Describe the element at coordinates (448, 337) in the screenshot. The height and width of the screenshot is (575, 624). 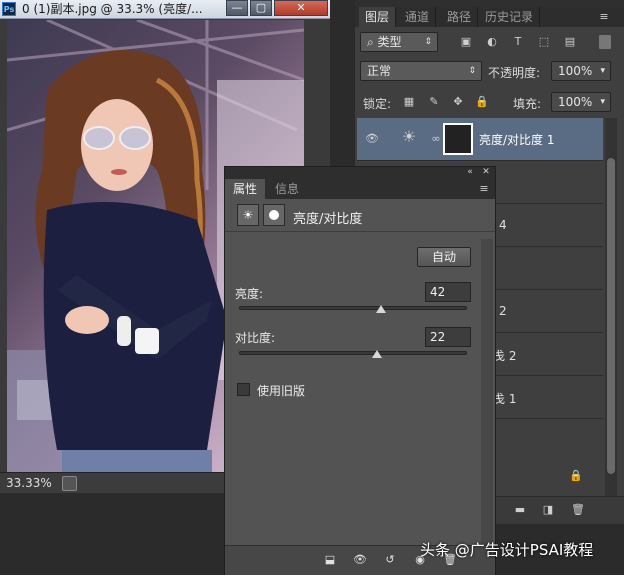
I see `contrast-input: 22` at that location.